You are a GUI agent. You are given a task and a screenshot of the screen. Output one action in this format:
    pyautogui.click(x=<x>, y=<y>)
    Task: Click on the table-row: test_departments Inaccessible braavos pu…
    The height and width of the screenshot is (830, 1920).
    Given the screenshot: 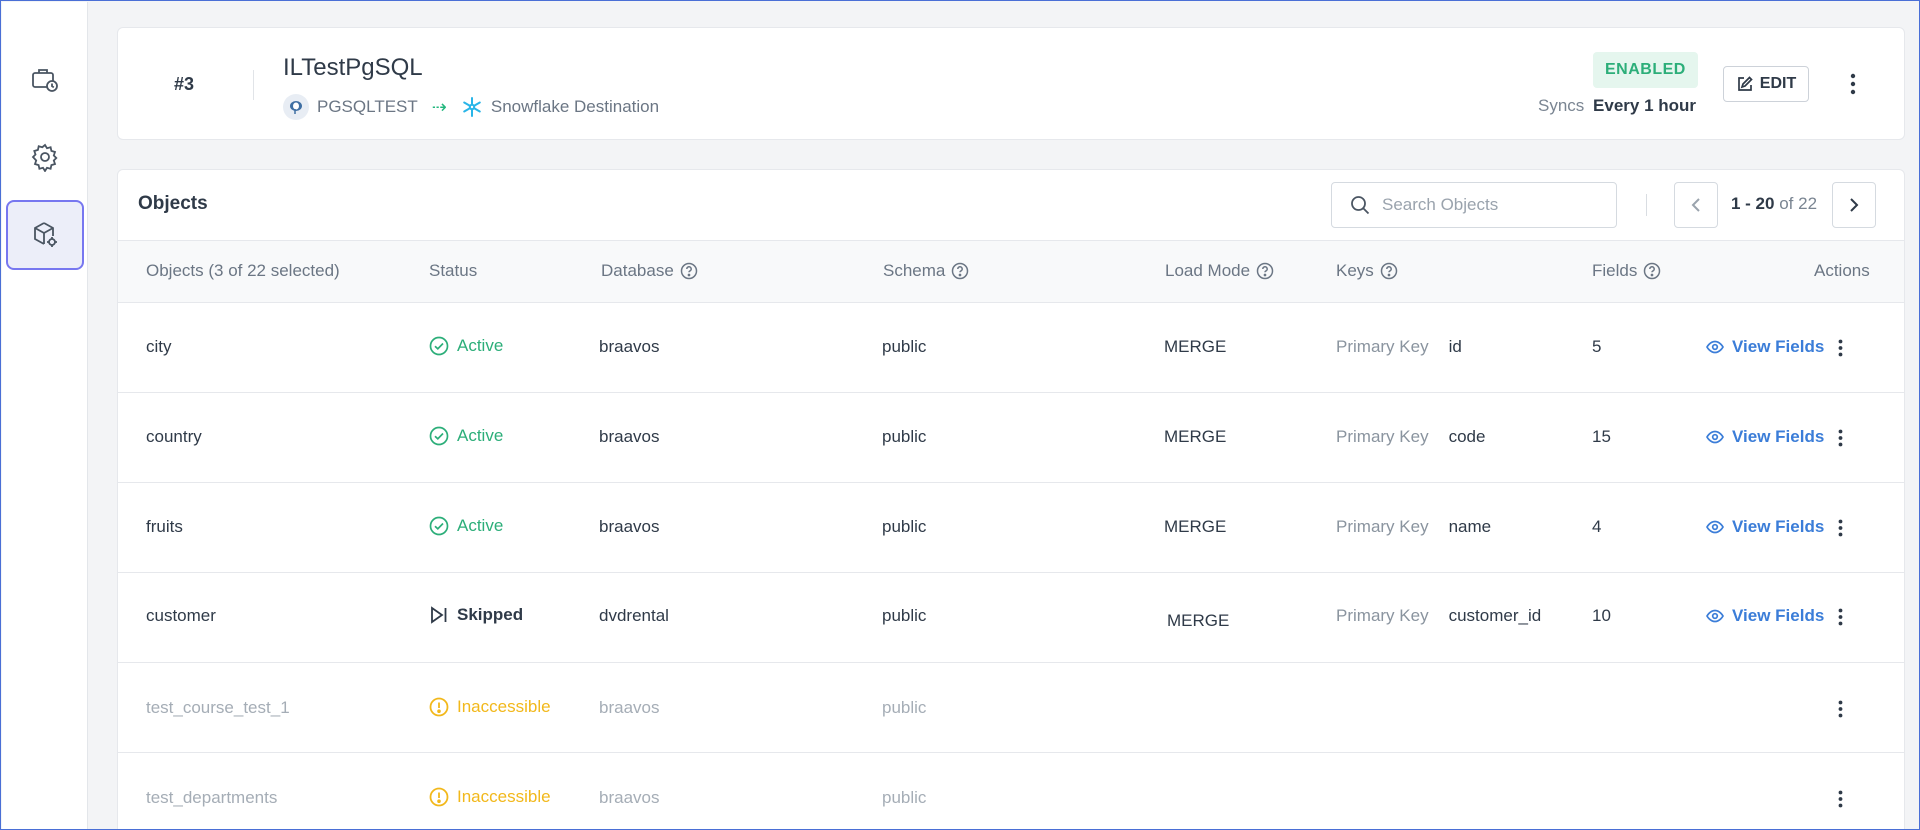 What is the action you would take?
    pyautogui.click(x=1011, y=791)
    